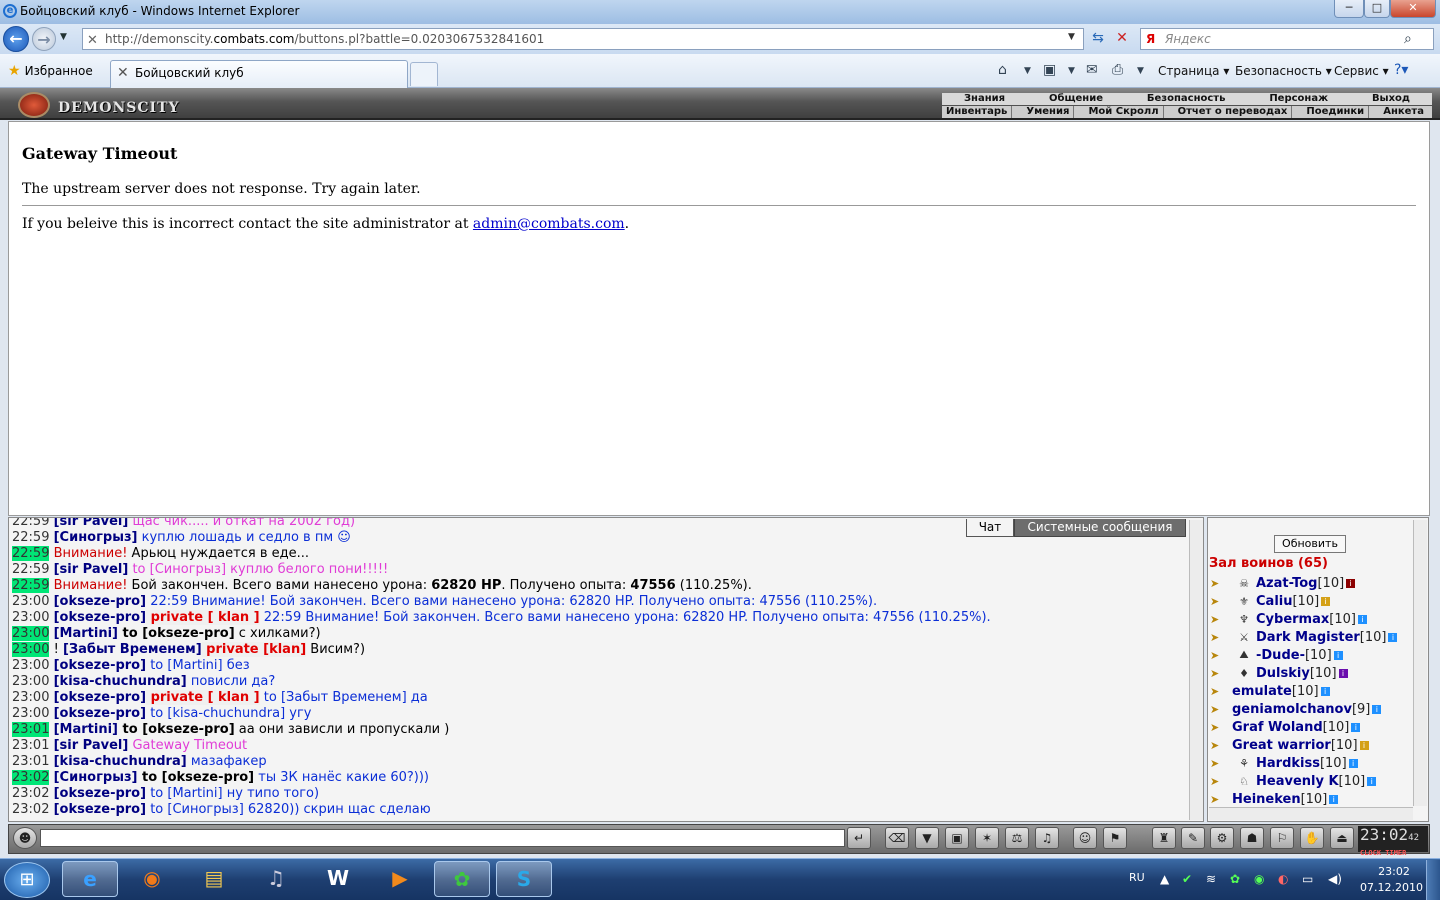 The image size is (1440, 900). Describe the element at coordinates (1338, 112) in the screenshot. I see `menu-battles: Поединки` at that location.